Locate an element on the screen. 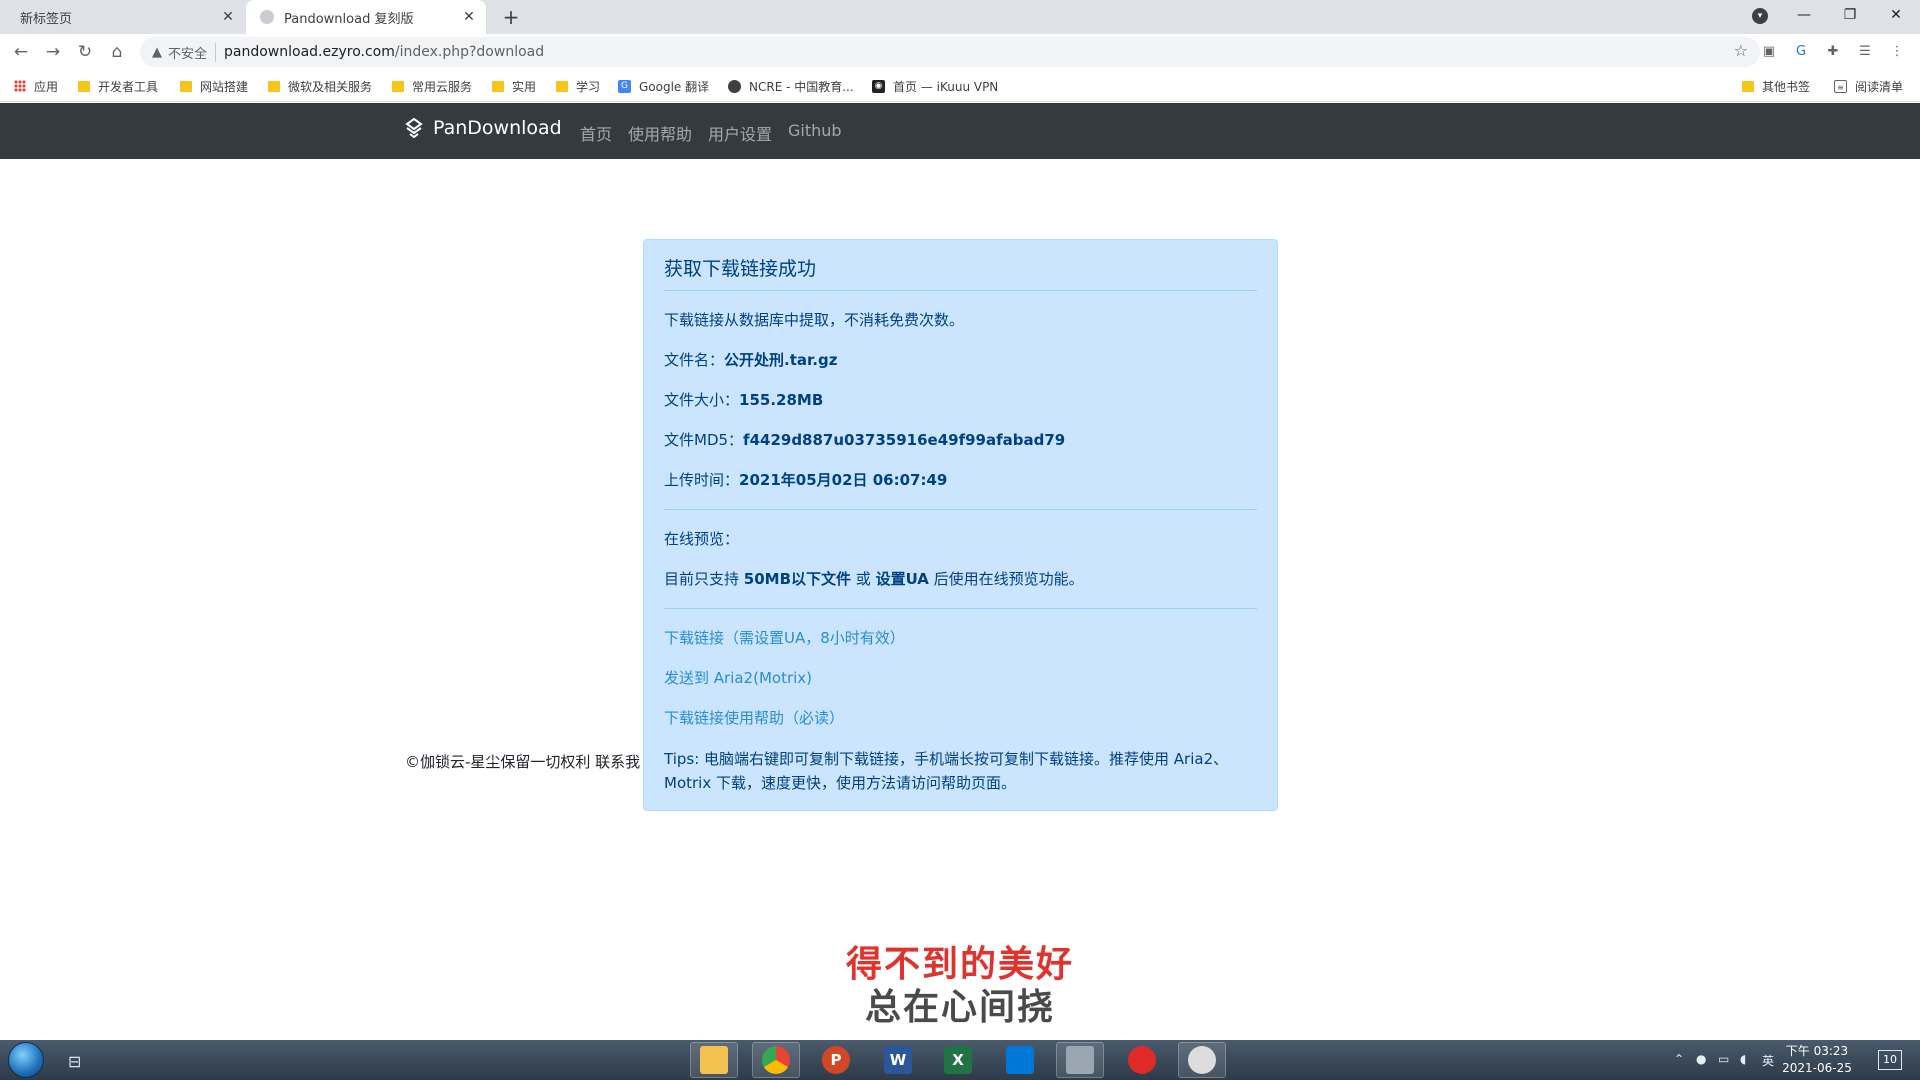 This screenshot has width=1920, height=1080. bookmark-folder: 实用 is located at coordinates (514, 86).